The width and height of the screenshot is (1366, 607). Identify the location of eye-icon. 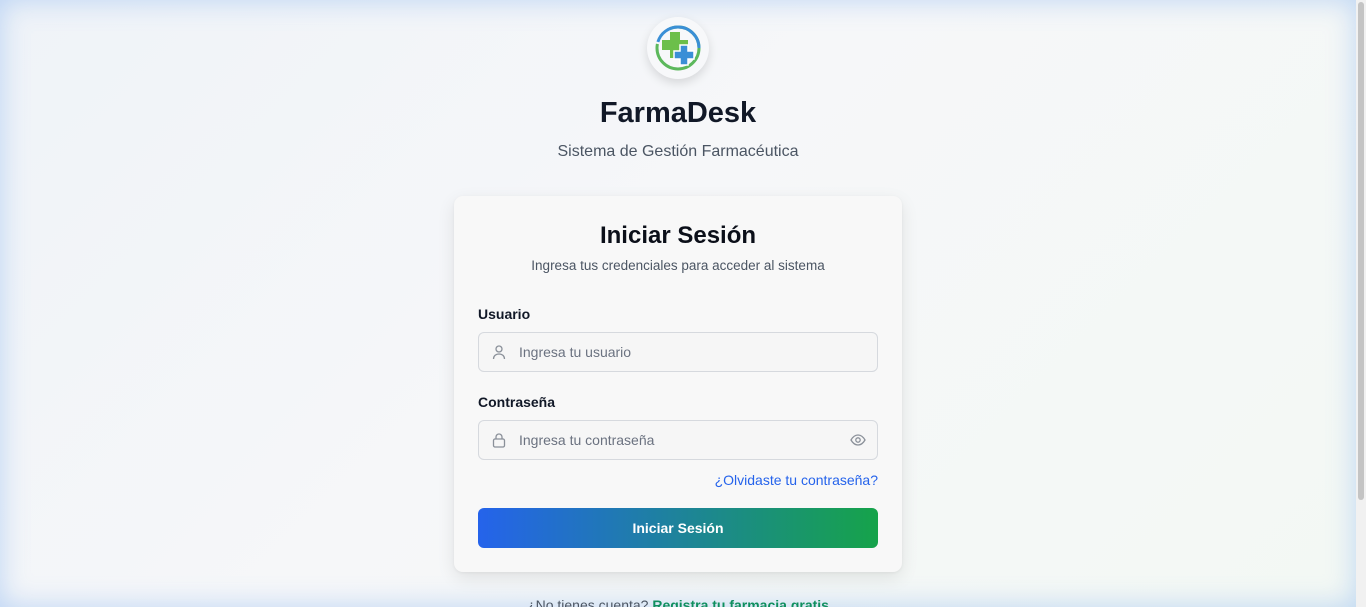
(858, 440).